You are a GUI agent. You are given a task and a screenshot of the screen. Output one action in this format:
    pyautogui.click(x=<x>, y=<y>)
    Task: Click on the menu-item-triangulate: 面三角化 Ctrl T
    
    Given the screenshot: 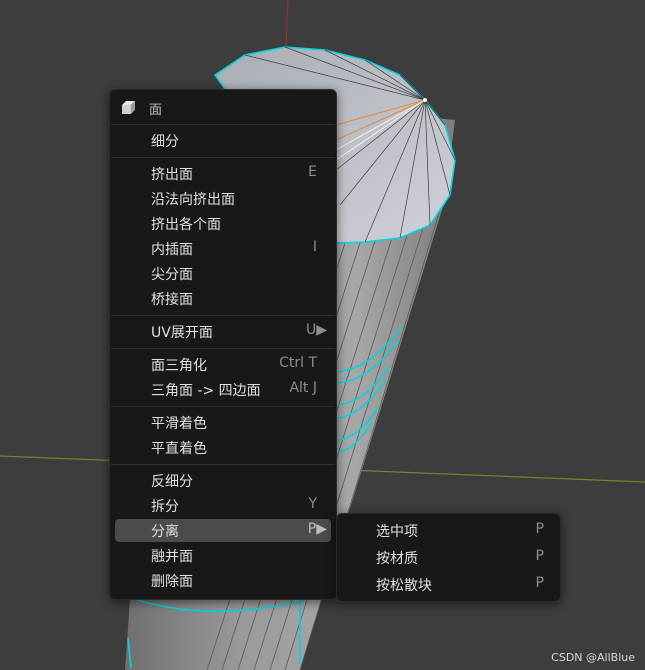 What is the action you would take?
    pyautogui.click(x=223, y=364)
    